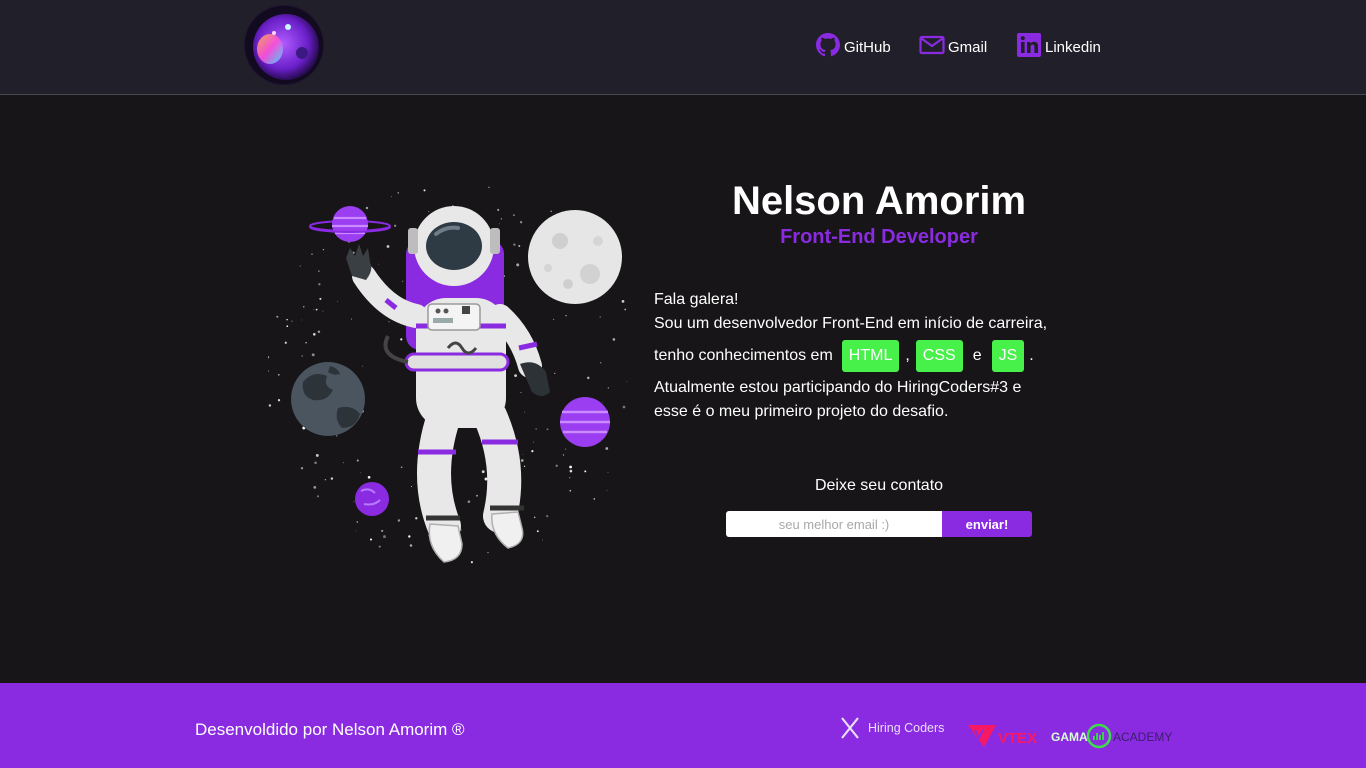 The width and height of the screenshot is (1366, 768). What do you see at coordinates (575, 257) in the screenshot?
I see `moon-icon` at bounding box center [575, 257].